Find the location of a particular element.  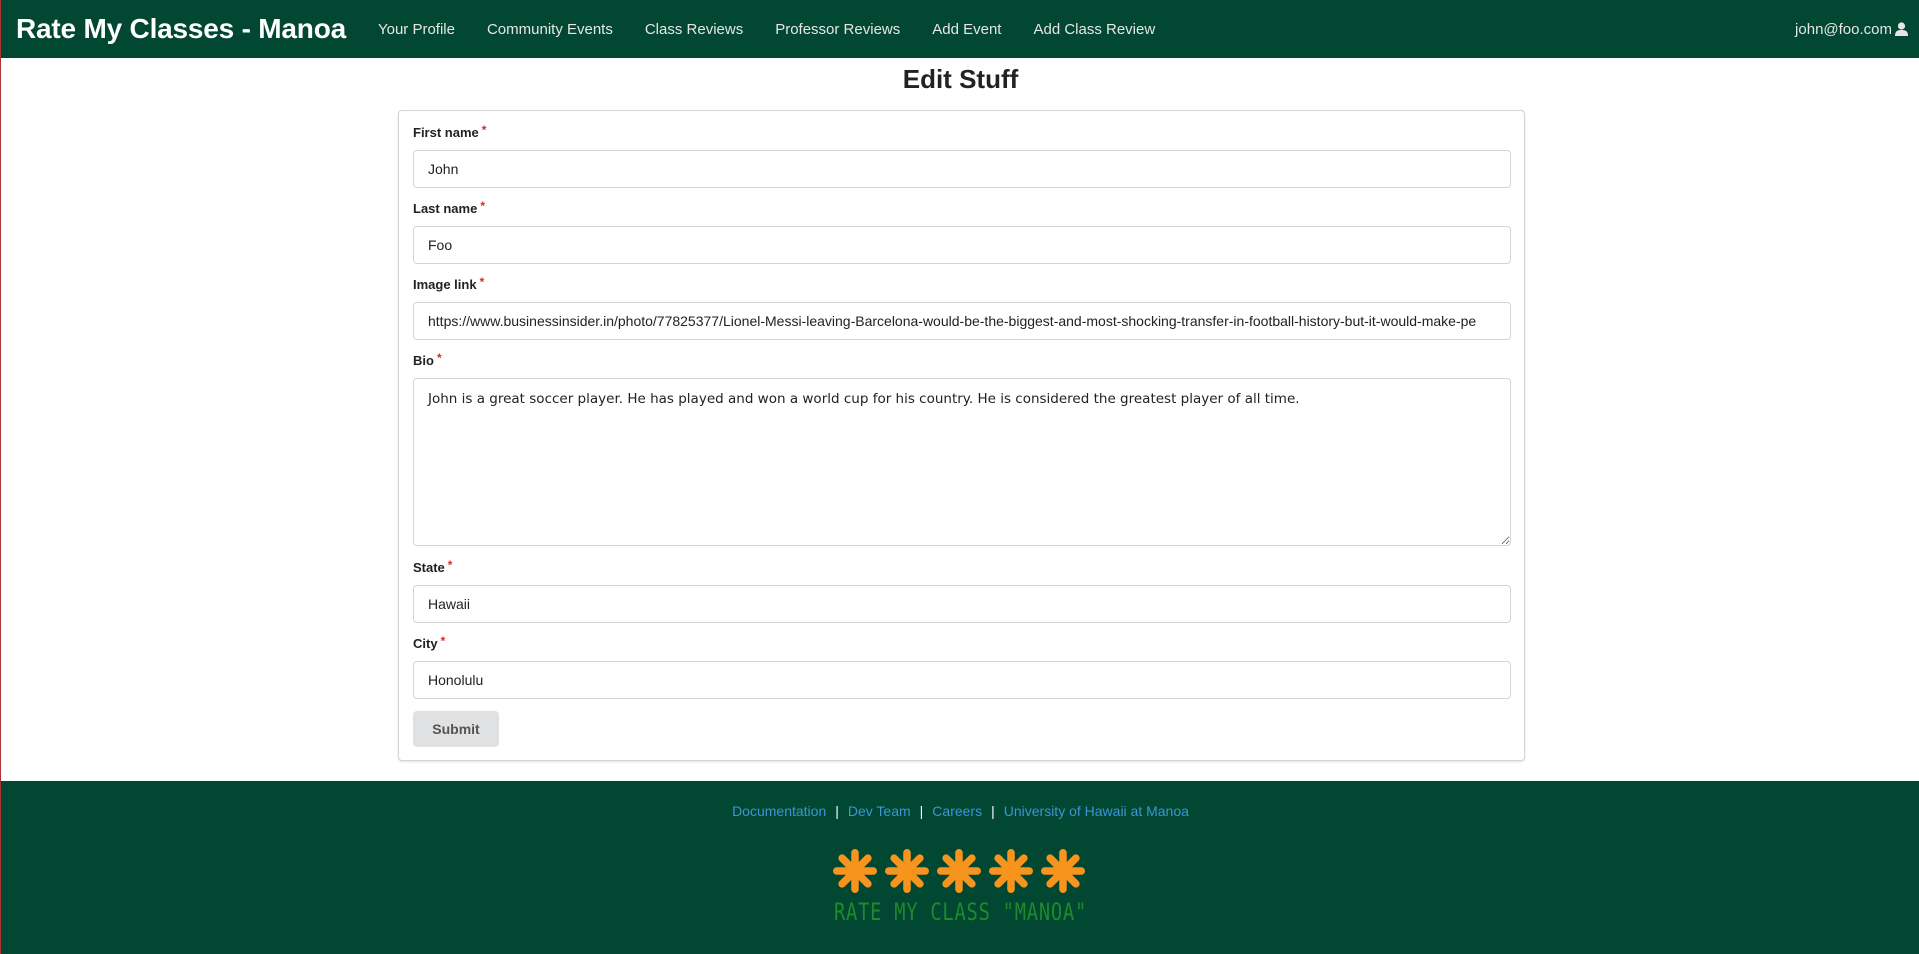

nav-item-add-event: Add Event is located at coordinates (966, 29).